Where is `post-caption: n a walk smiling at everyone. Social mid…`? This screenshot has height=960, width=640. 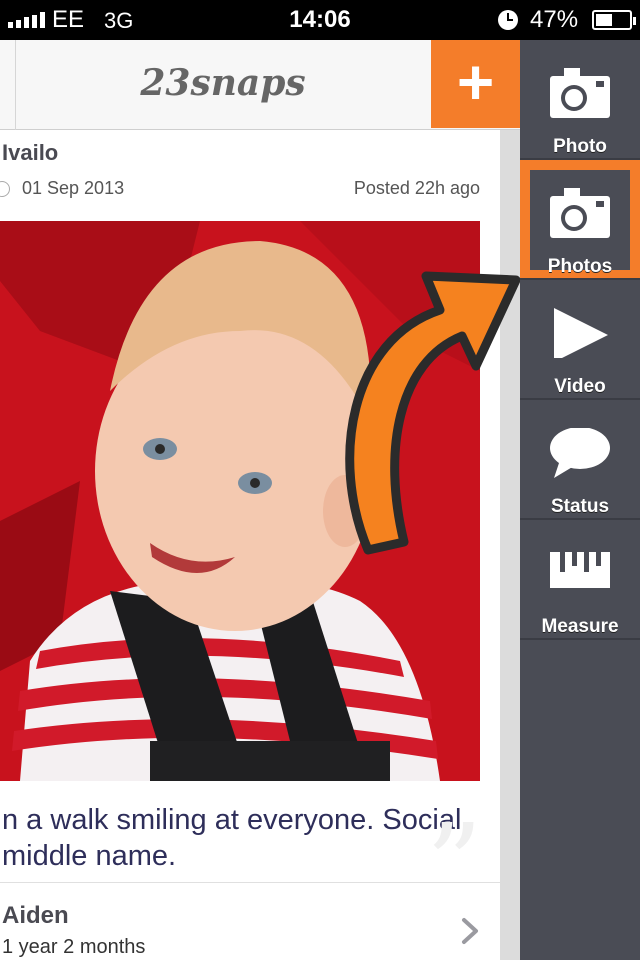 post-caption: n a walk smiling at everyone. Social mid… is located at coordinates (247, 838).